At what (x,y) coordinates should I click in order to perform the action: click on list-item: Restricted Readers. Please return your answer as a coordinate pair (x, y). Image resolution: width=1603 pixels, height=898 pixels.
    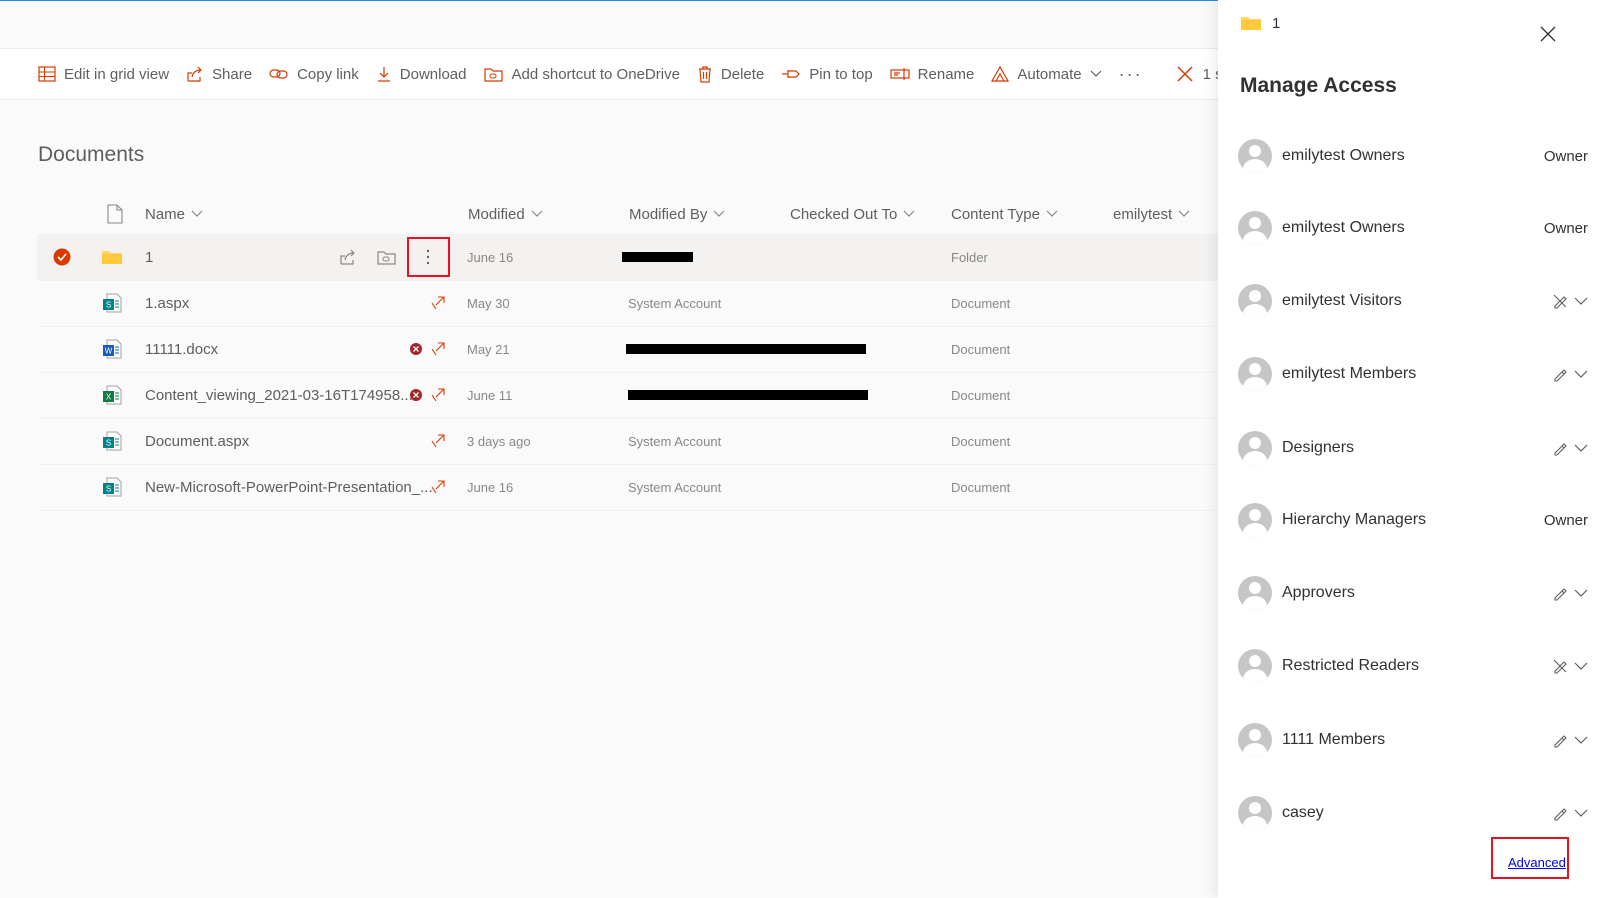
    Looking at the image, I should click on (1413, 666).